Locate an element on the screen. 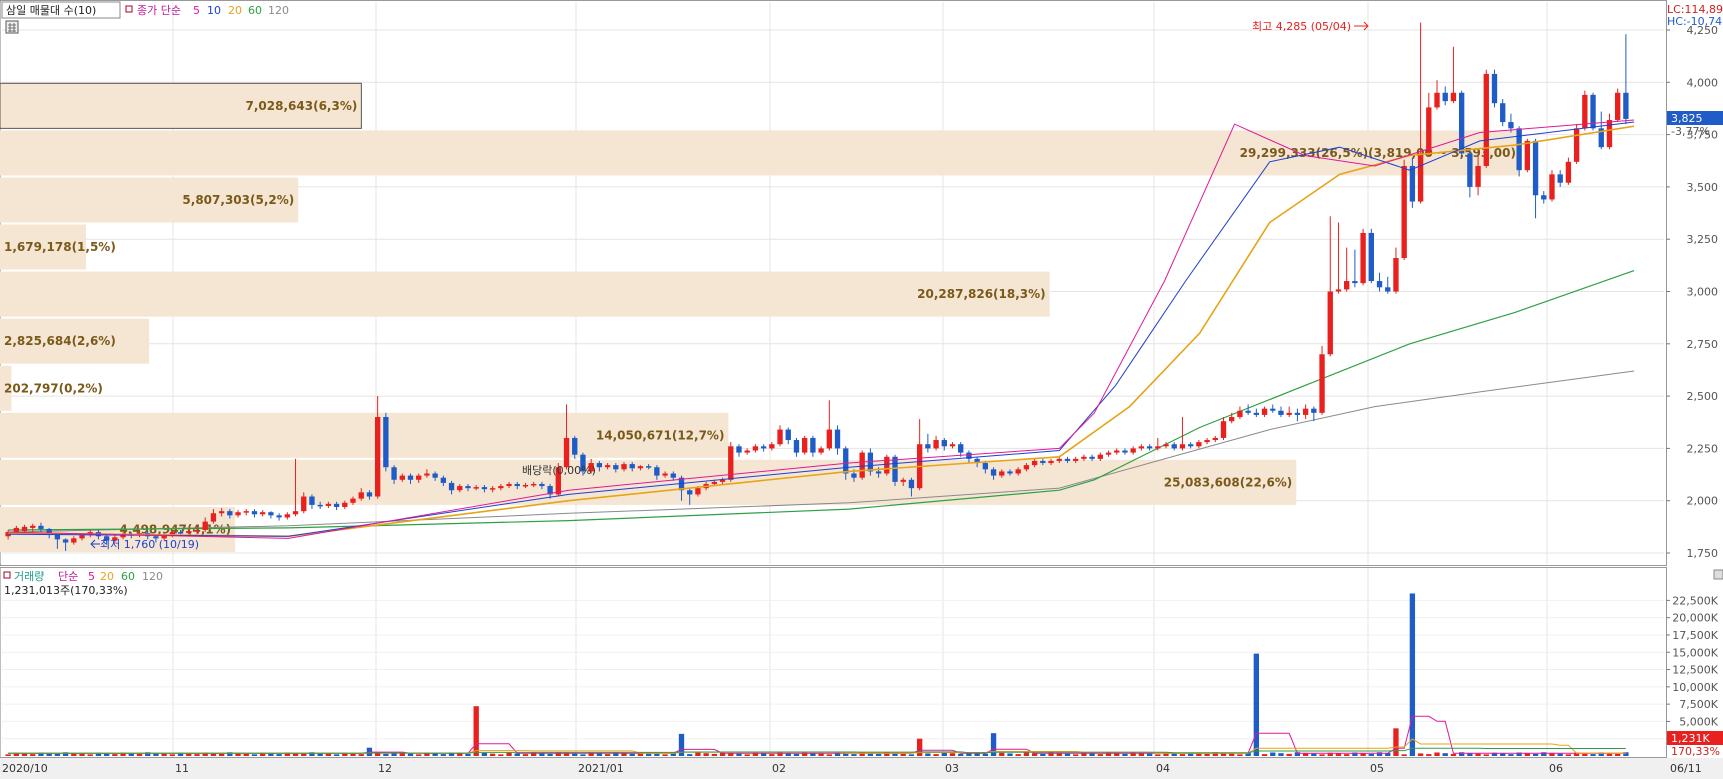 This screenshot has height=779, width=1723. volume-current-readout: 1,231,013주(170,33%) is located at coordinates (66, 590).